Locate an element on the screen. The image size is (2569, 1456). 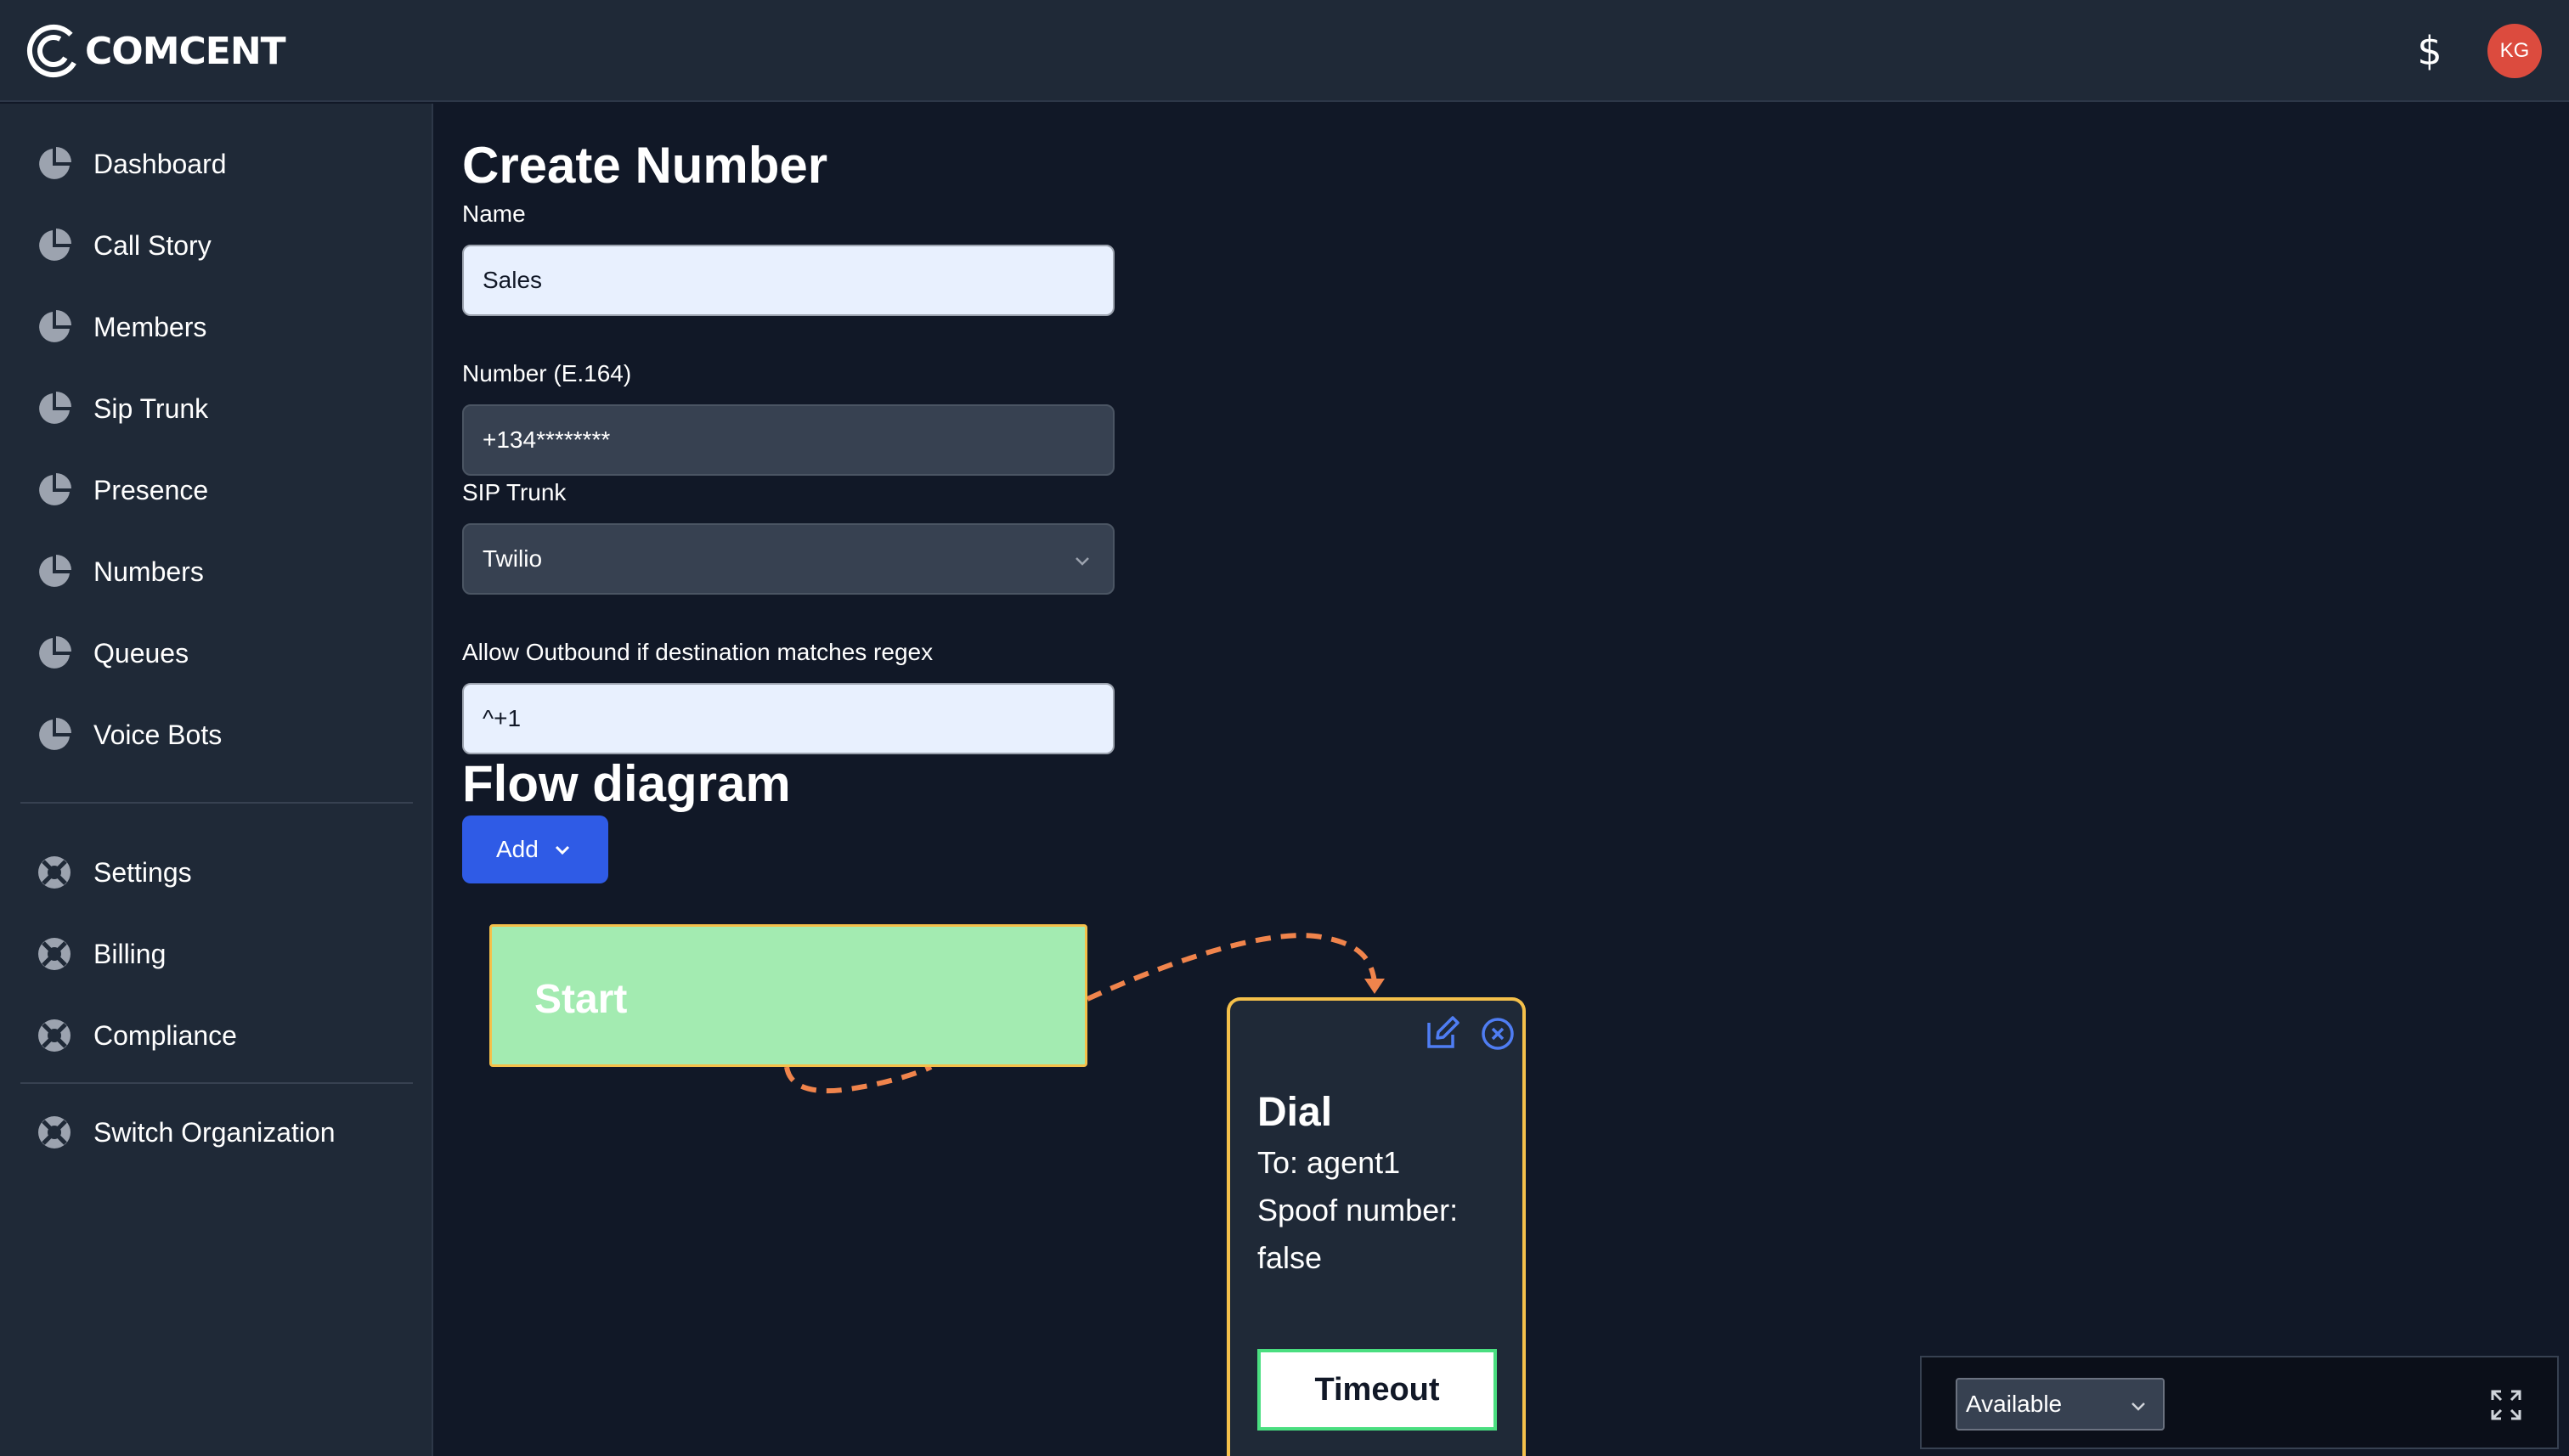
sidebar-item-label: Sip Trunk is located at coordinates (151, 408).